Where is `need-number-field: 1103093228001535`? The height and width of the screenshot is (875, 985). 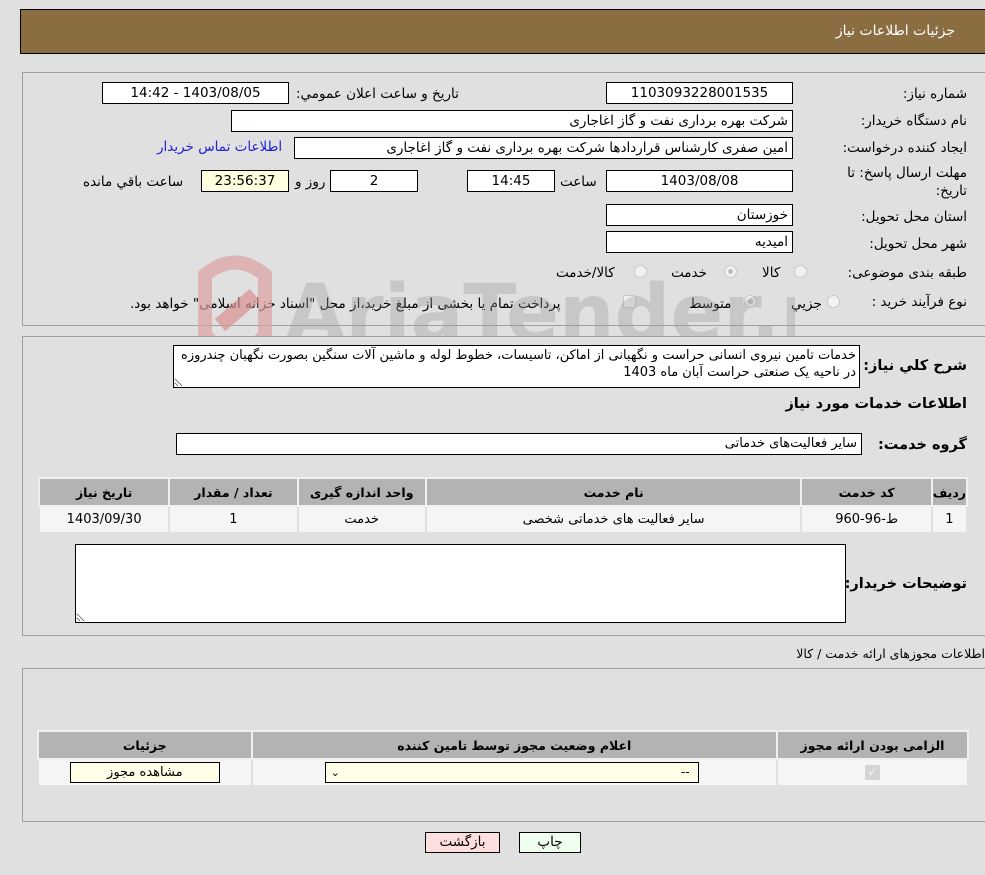 need-number-field: 1103093228001535 is located at coordinates (699, 93).